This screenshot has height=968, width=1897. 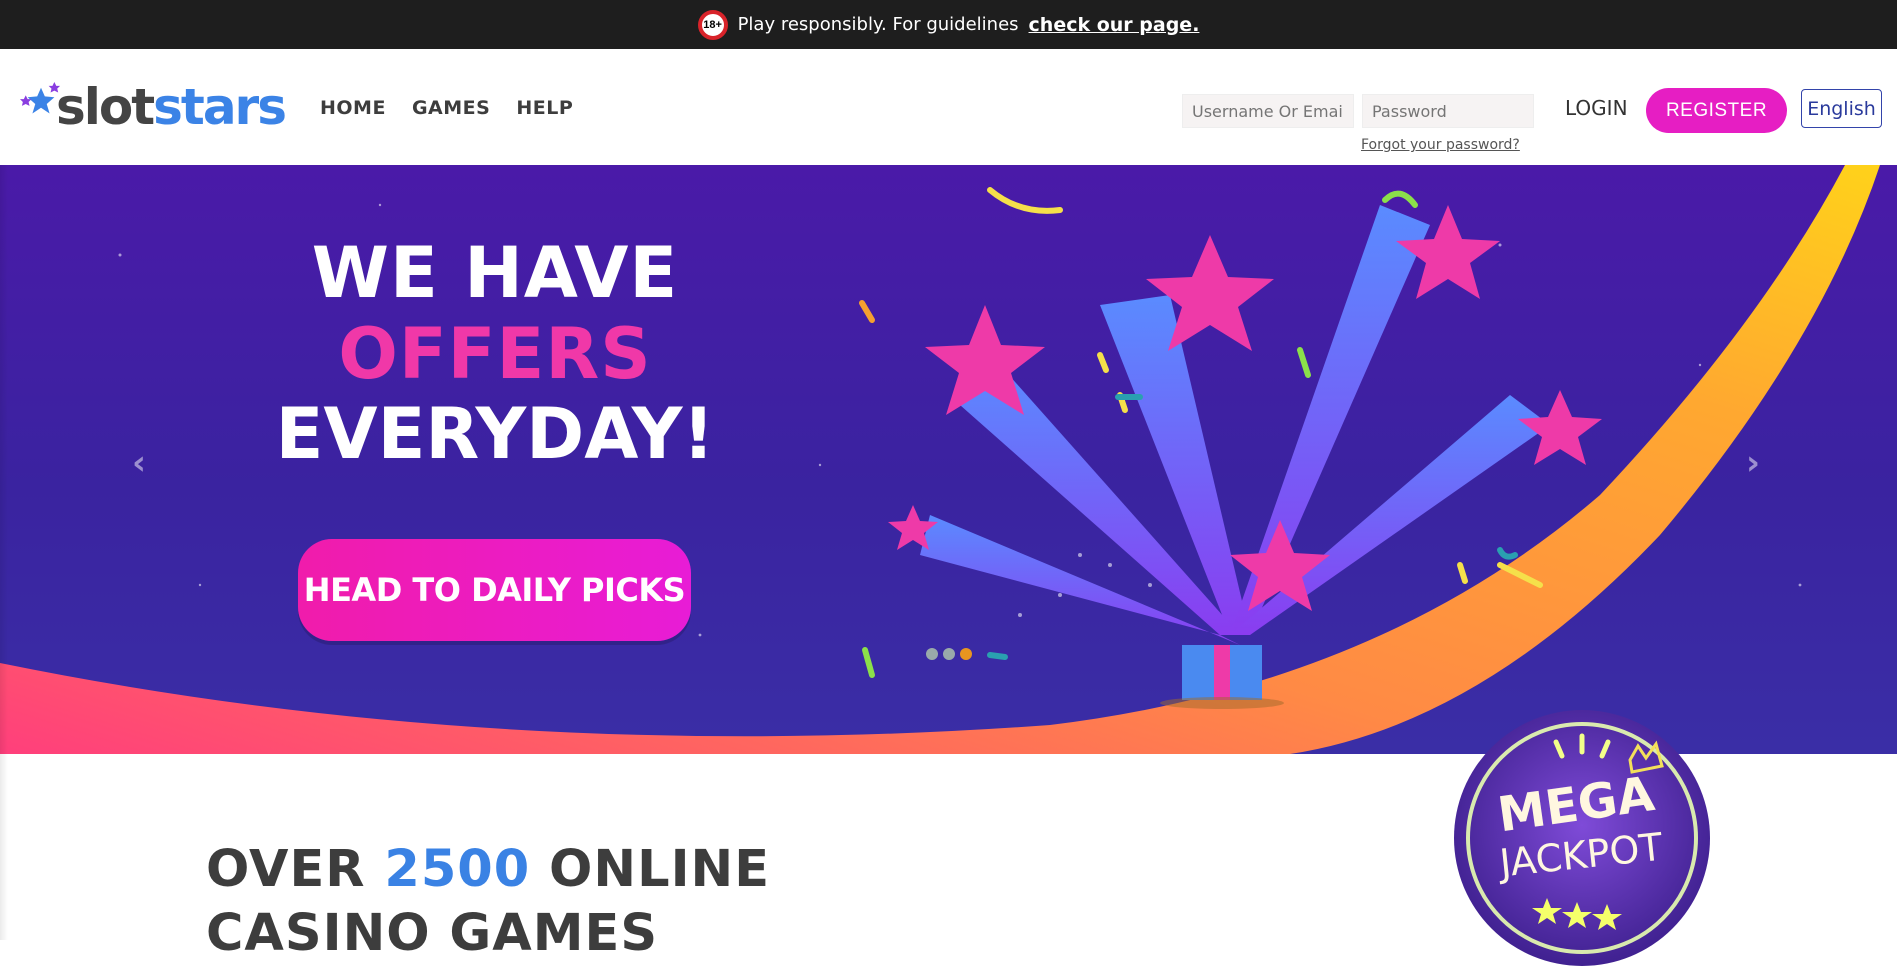 What do you see at coordinates (878, 24) in the screenshot?
I see `responsible-gaming-text: Play responsibly. For guidelines` at bounding box center [878, 24].